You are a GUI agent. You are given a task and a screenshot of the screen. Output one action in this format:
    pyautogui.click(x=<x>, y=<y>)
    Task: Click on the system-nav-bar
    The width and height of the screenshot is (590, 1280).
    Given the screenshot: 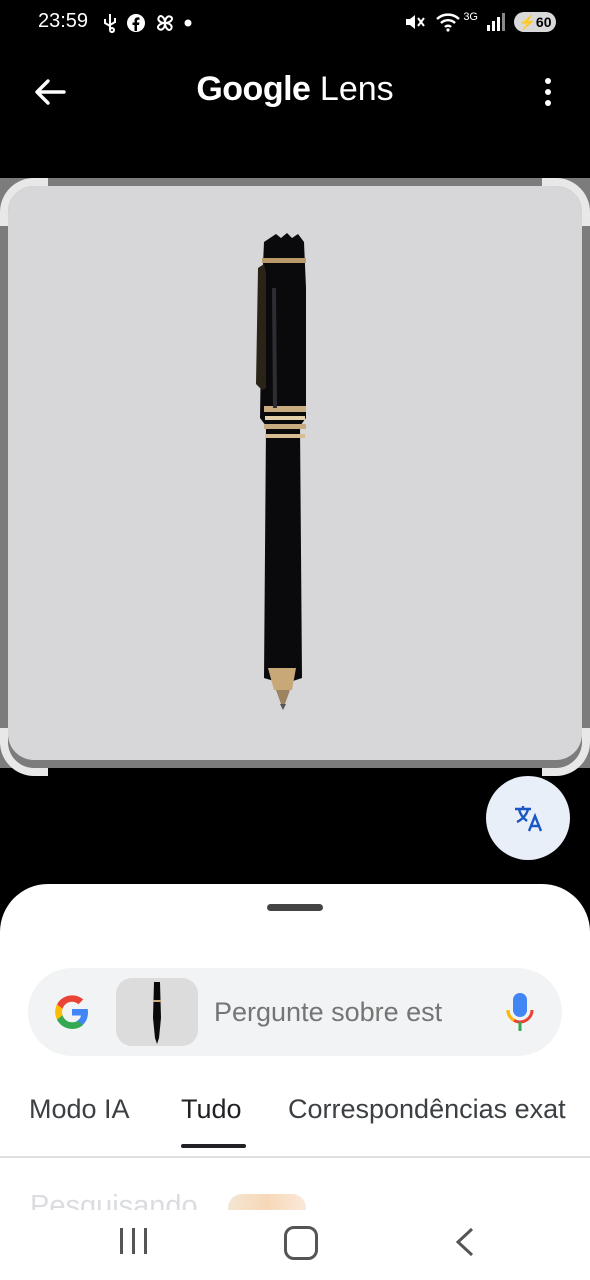 What is the action you would take?
    pyautogui.click(x=295, y=1245)
    